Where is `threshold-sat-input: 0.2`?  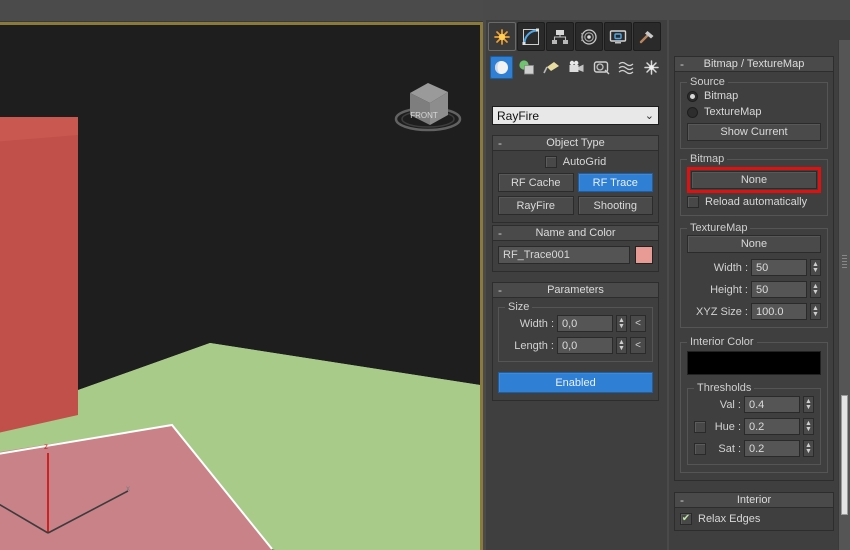 threshold-sat-input: 0.2 is located at coordinates (772, 448).